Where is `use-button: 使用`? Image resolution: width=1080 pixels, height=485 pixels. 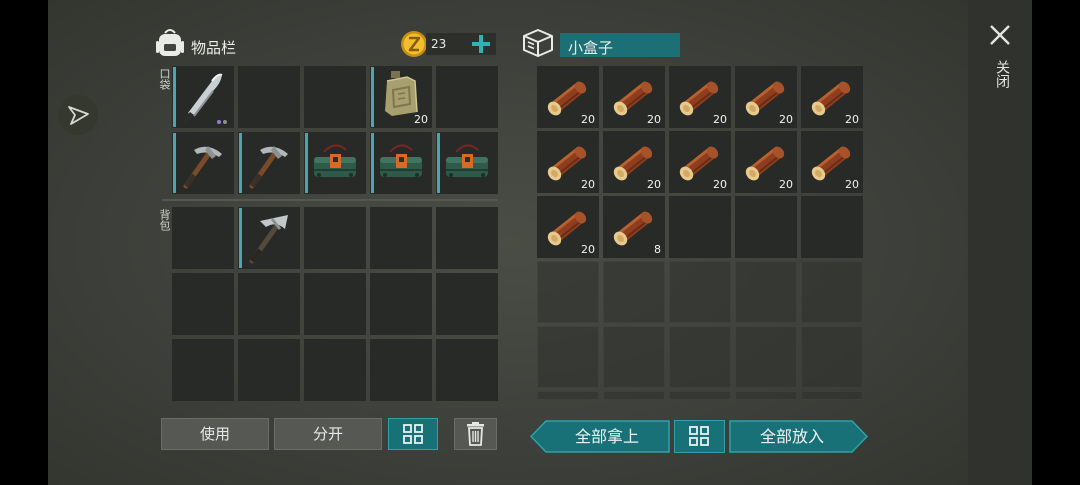
use-button: 使用 is located at coordinates (215, 434).